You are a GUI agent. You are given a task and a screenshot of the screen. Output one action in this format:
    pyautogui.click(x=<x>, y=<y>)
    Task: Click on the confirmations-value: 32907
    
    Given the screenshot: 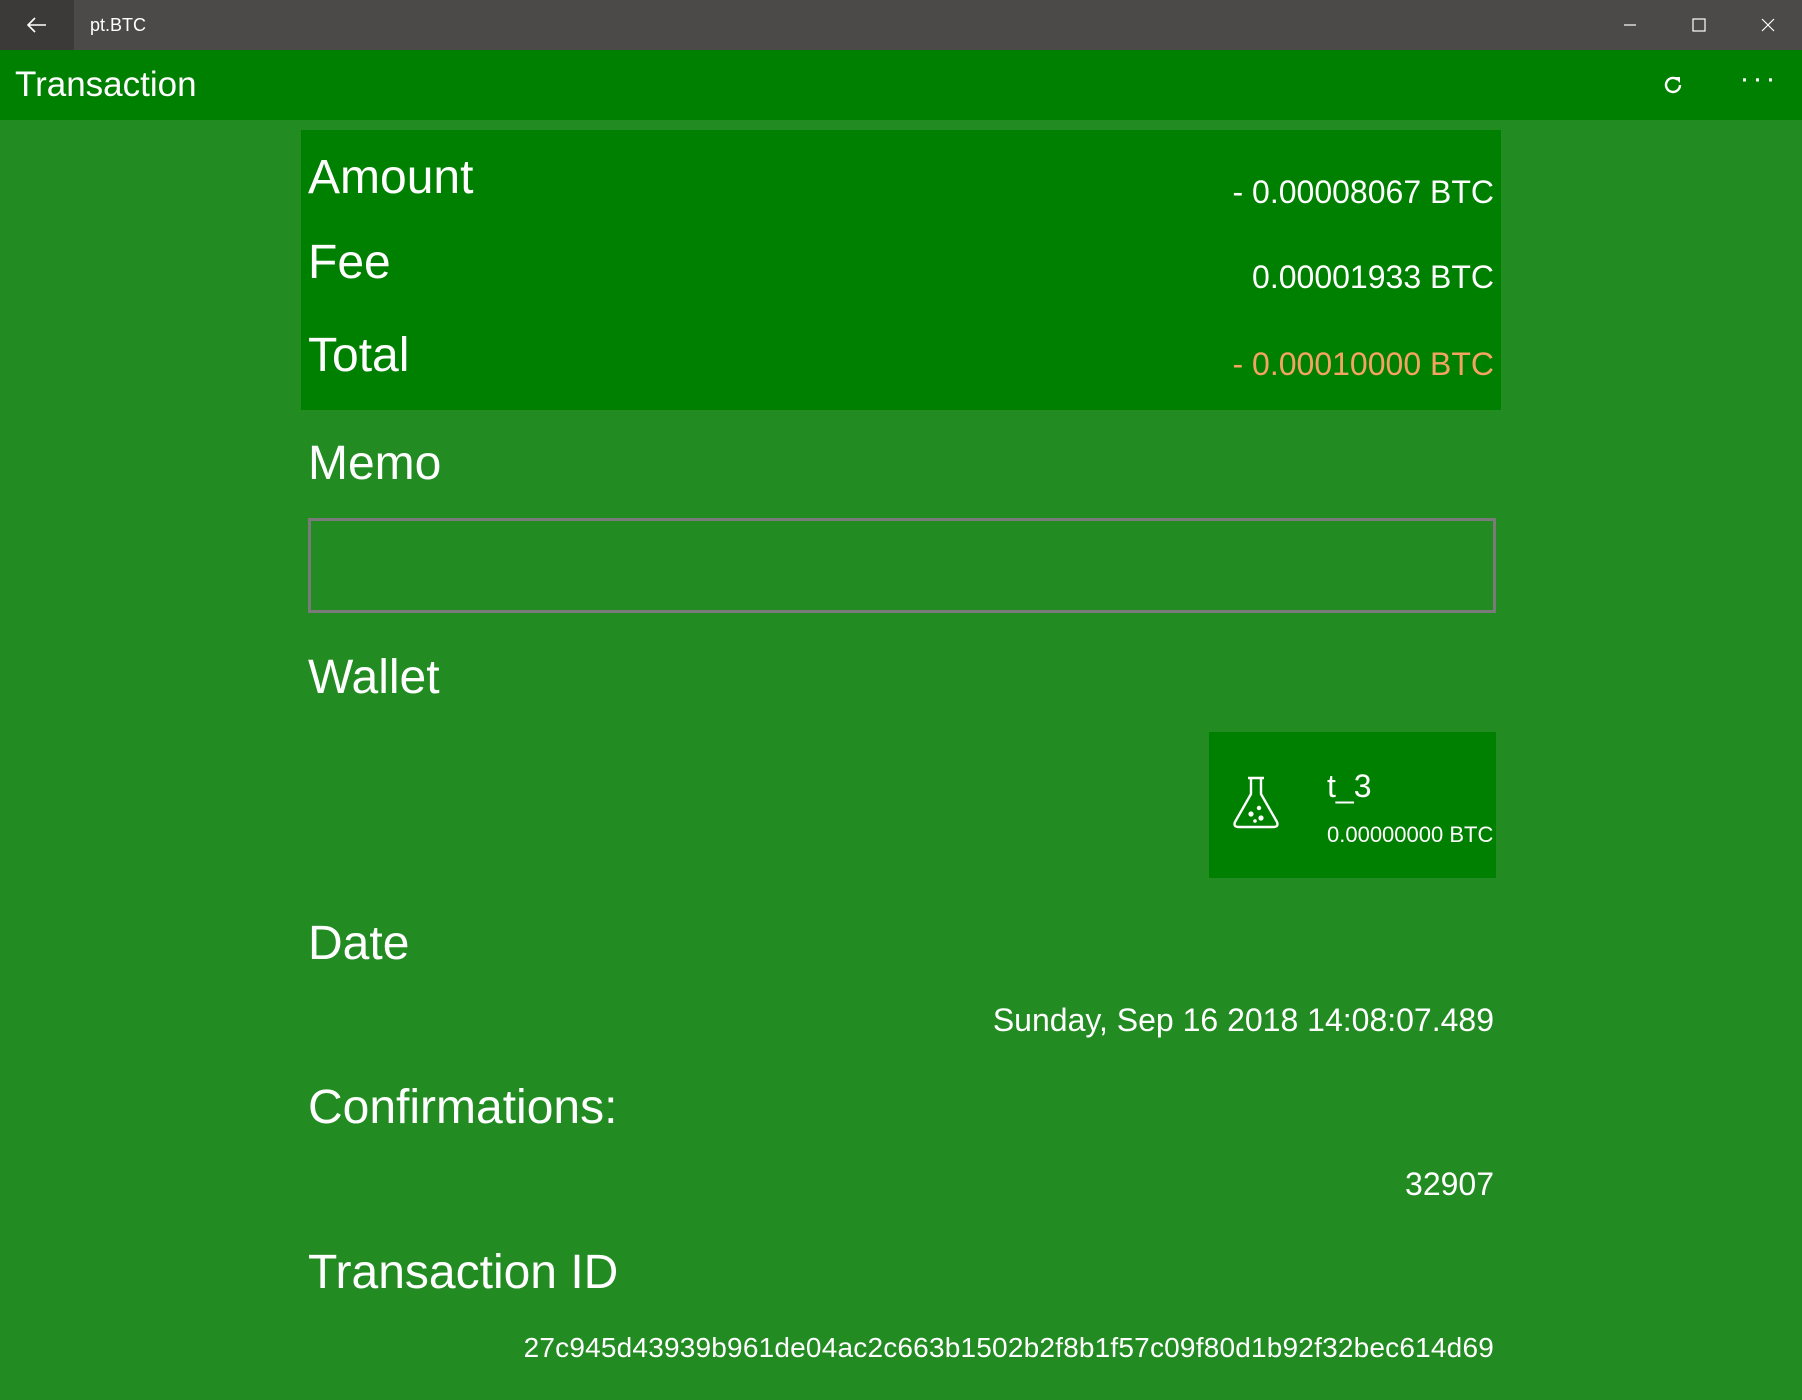 What is the action you would take?
    pyautogui.click(x=1449, y=1184)
    